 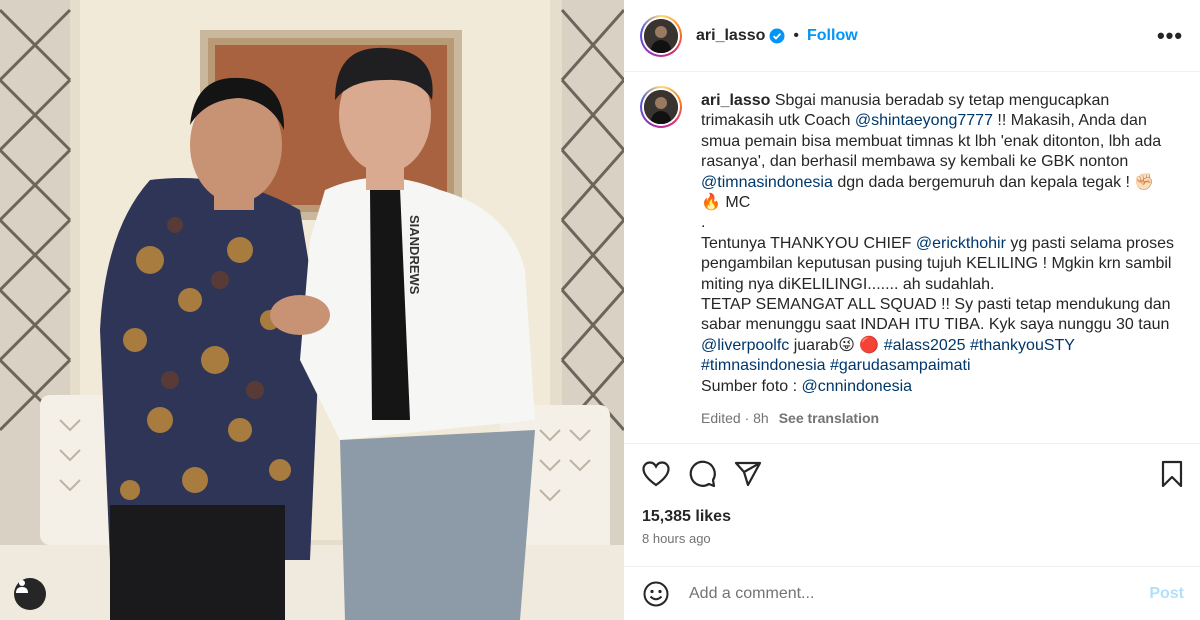 What do you see at coordinates (857, 386) in the screenshot?
I see `caption-link: @cnnindonesia` at bounding box center [857, 386].